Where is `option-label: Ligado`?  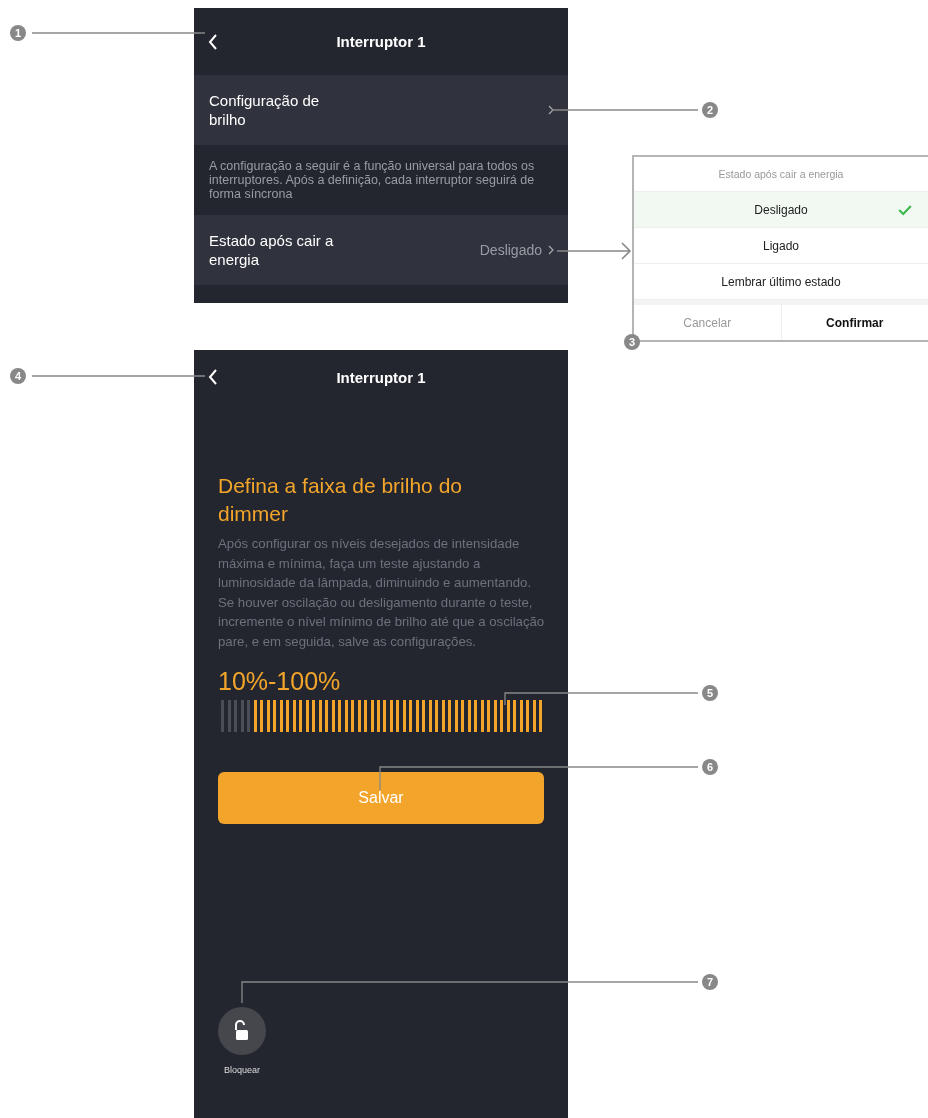
option-label: Ligado is located at coordinates (780, 245).